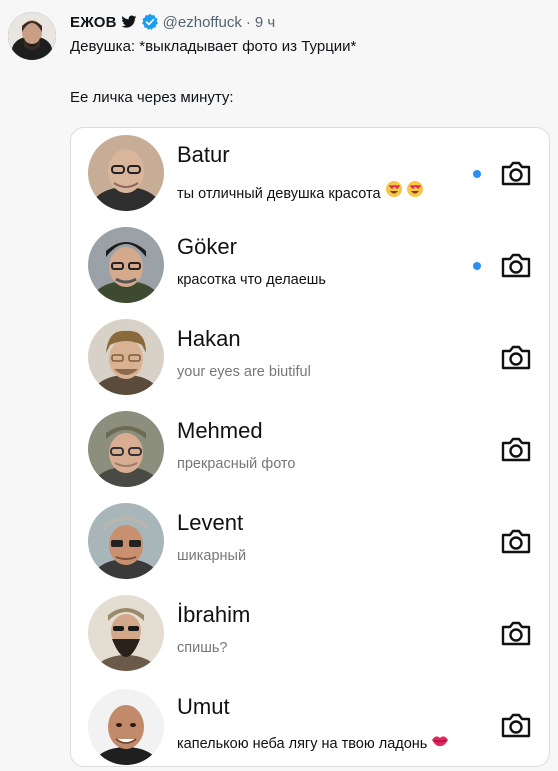  I want to click on author-name: ЕЖОВ, so click(93, 22).